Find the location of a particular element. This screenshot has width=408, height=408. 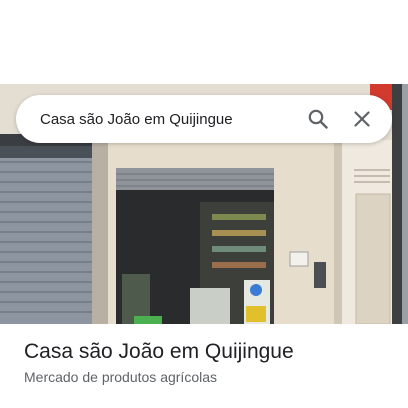

search-button is located at coordinates (318, 119).